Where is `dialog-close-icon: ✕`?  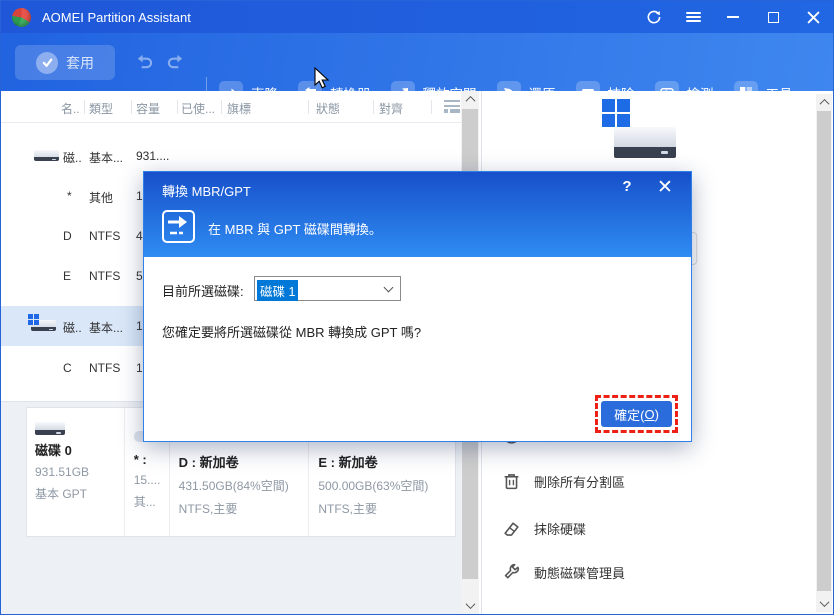
dialog-close-icon: ✕ is located at coordinates (665, 187).